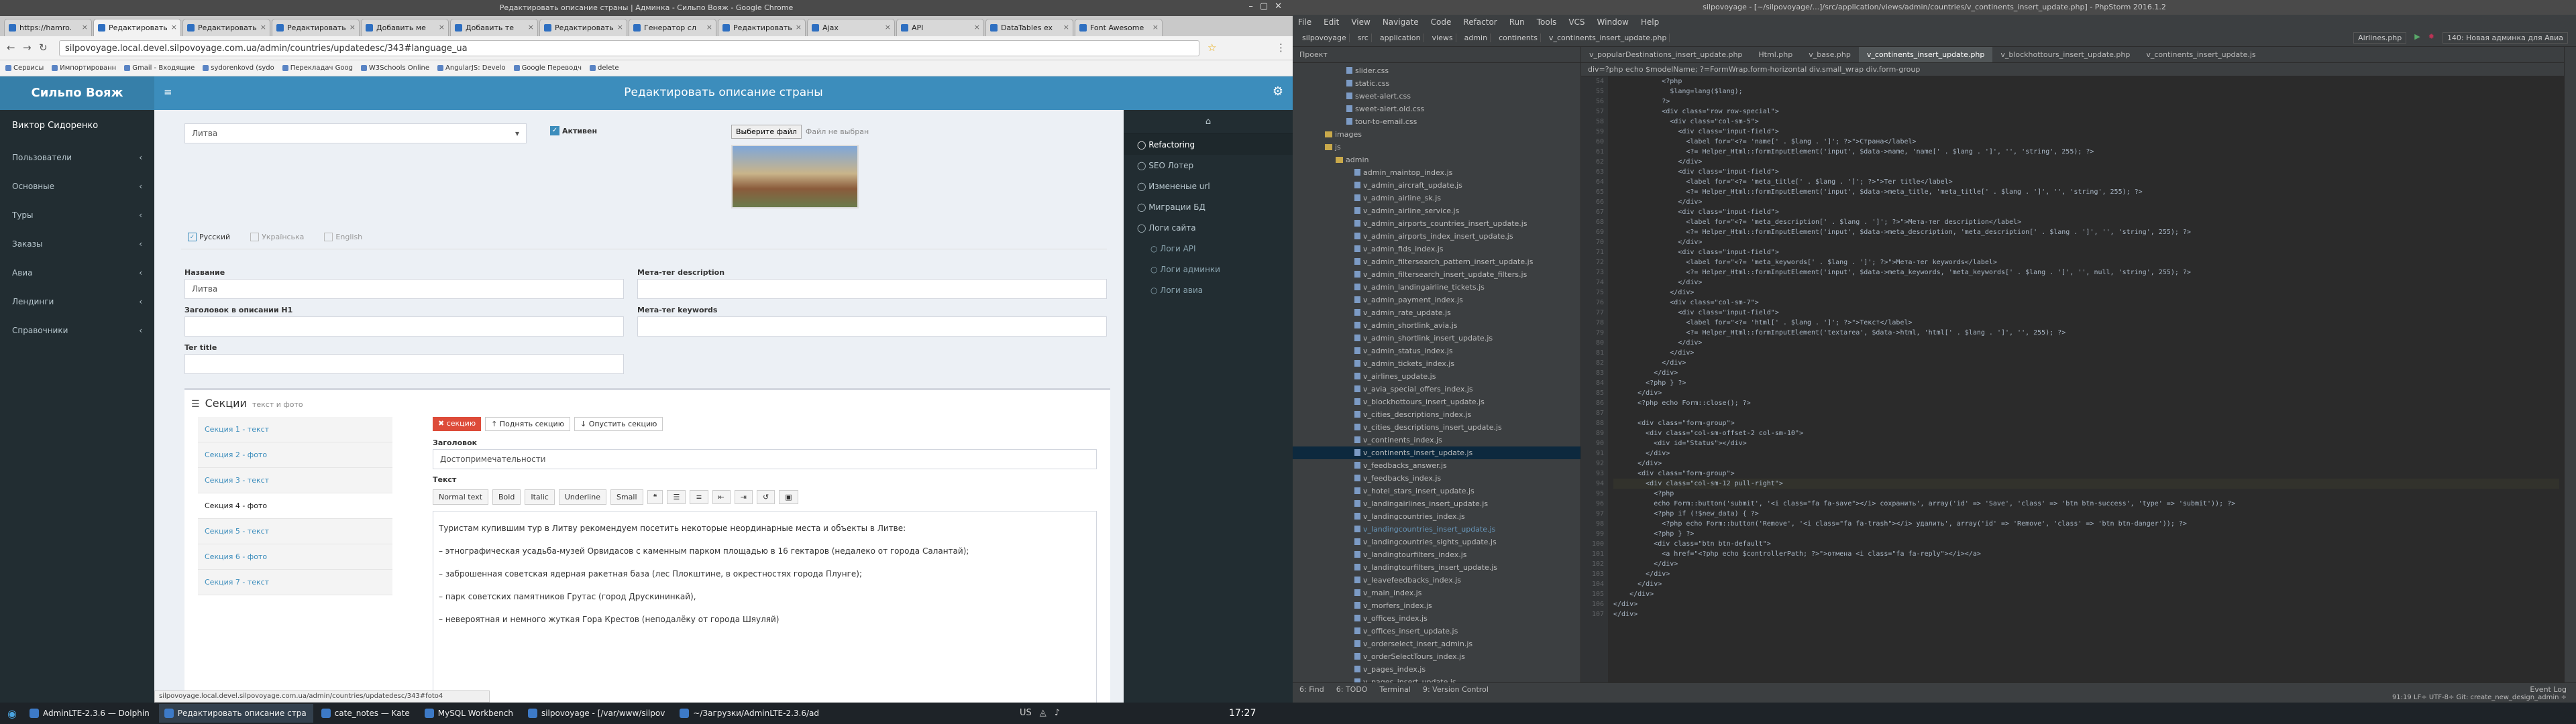 This screenshot has width=2576, height=724. Describe the element at coordinates (77, 244) in the screenshot. I see `sidebar-item: Заказы ‹` at that location.